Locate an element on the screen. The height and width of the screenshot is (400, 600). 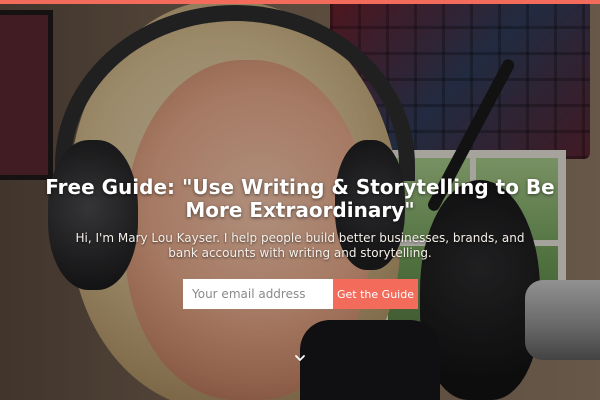
chevron-down-svg is located at coordinates (300, 358).